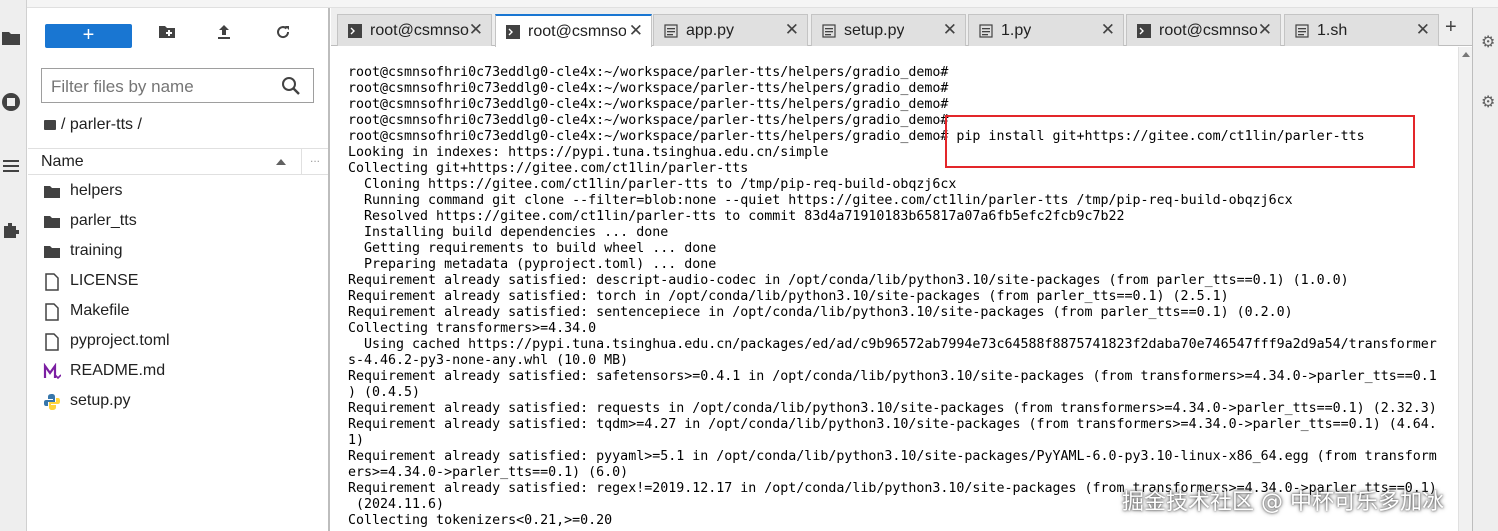  Describe the element at coordinates (1016, 30) in the screenshot. I see `tab-label: 1.py` at that location.